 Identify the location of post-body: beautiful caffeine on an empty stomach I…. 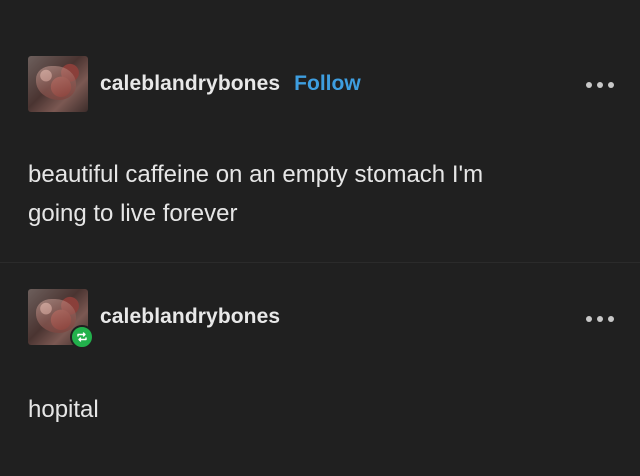
(318, 194).